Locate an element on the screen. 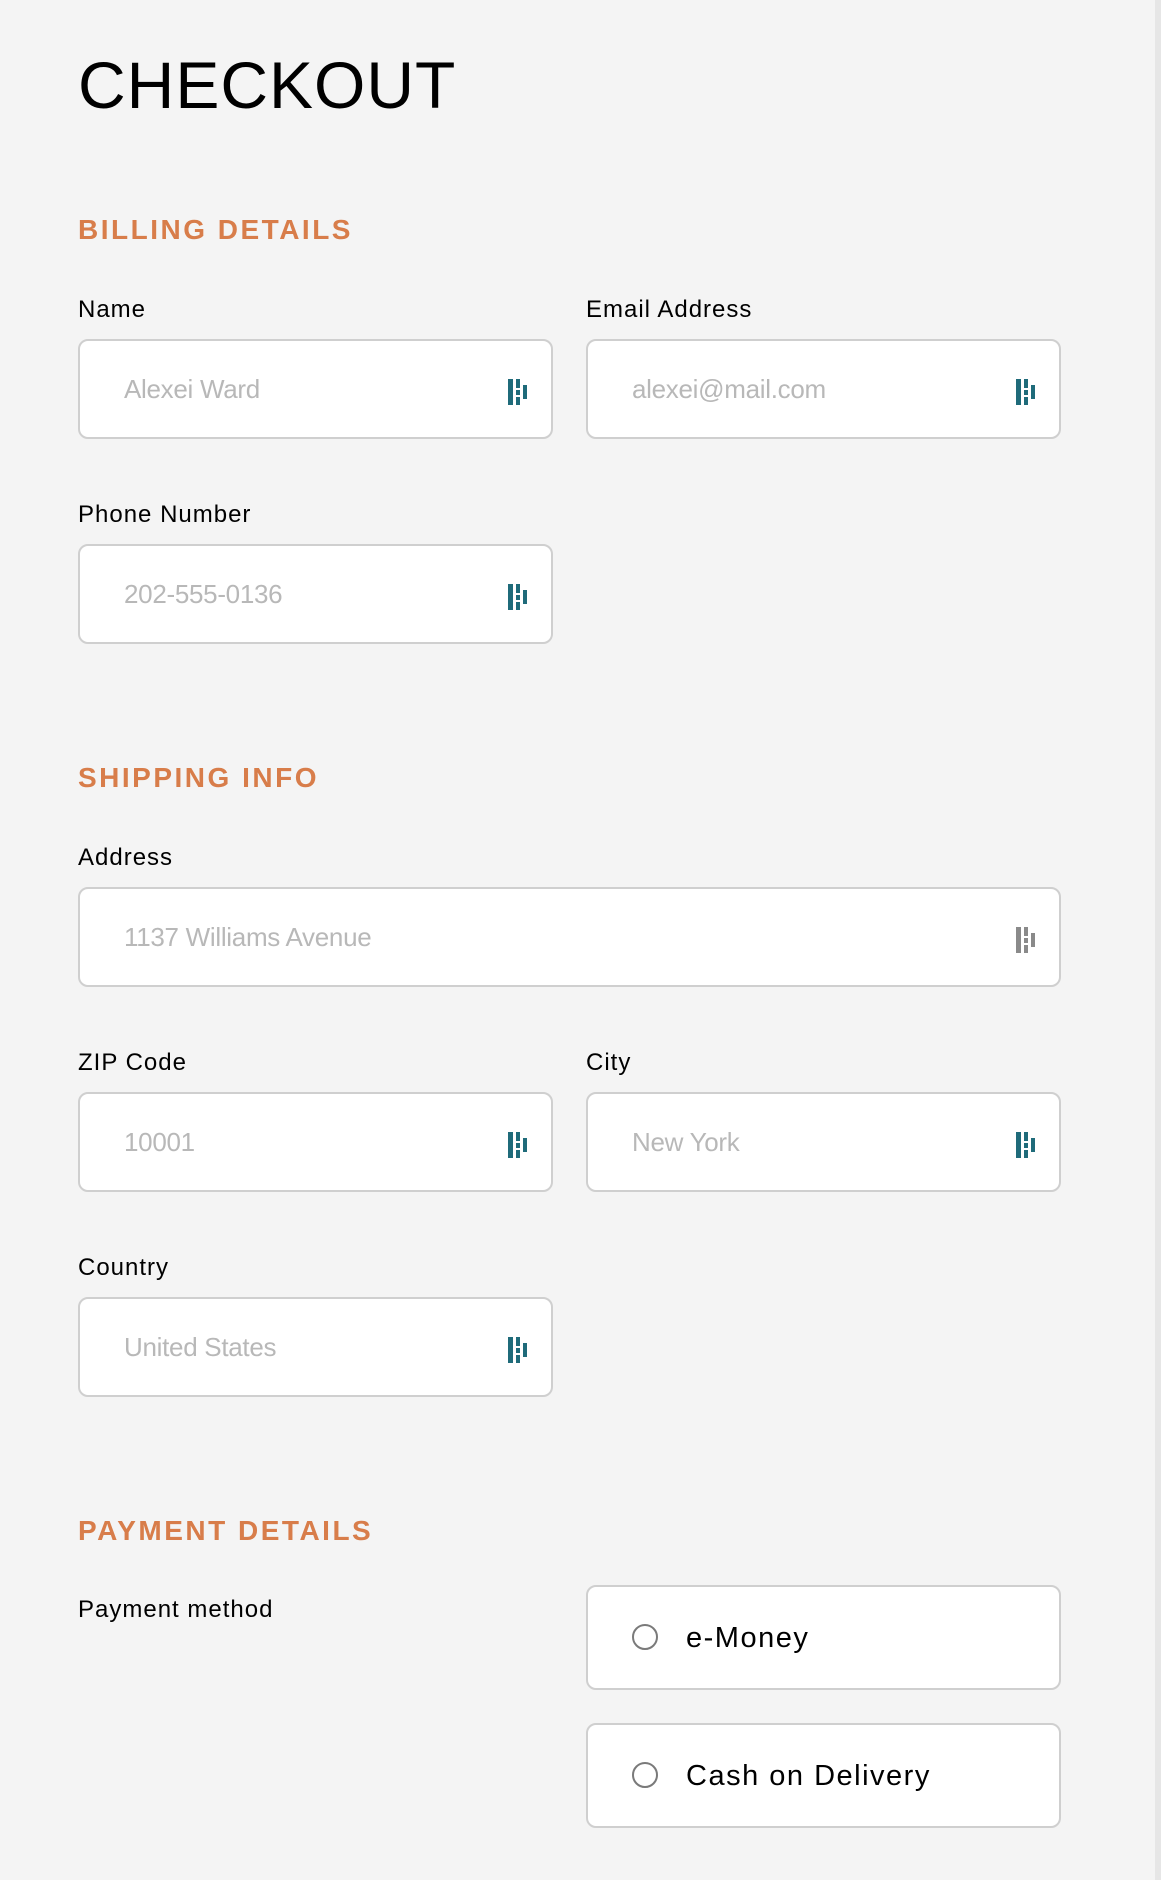 The image size is (1161, 1880). email-input-box is located at coordinates (823, 389).